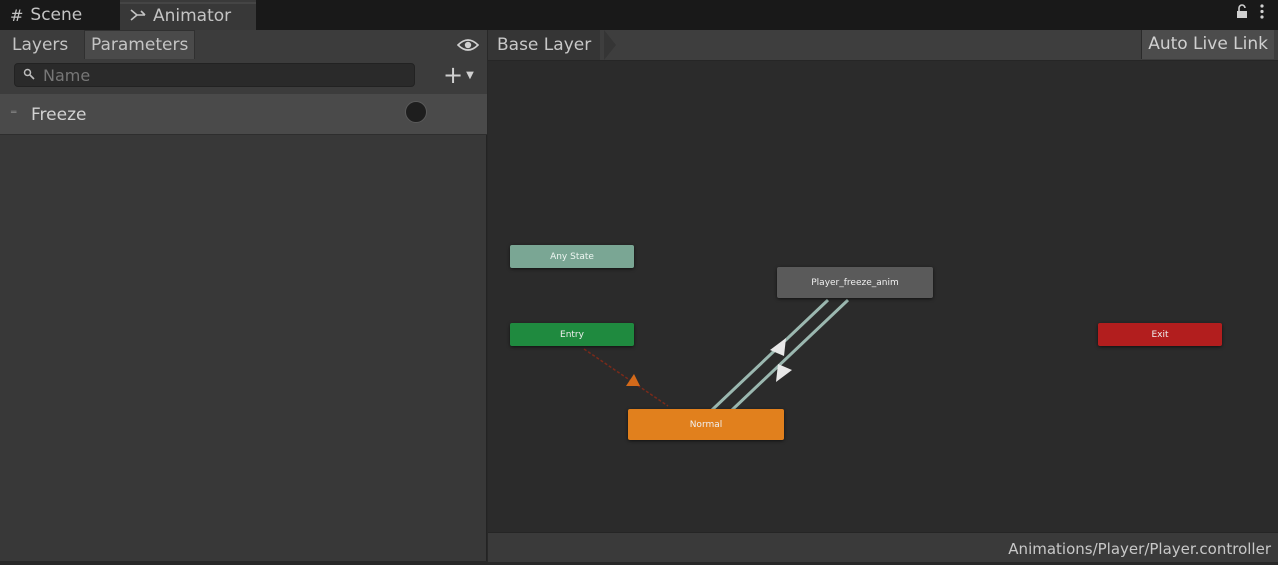 The image size is (1278, 565). What do you see at coordinates (855, 282) in the screenshot?
I see `node-player-freeze-anim: Player_freeze_anim` at bounding box center [855, 282].